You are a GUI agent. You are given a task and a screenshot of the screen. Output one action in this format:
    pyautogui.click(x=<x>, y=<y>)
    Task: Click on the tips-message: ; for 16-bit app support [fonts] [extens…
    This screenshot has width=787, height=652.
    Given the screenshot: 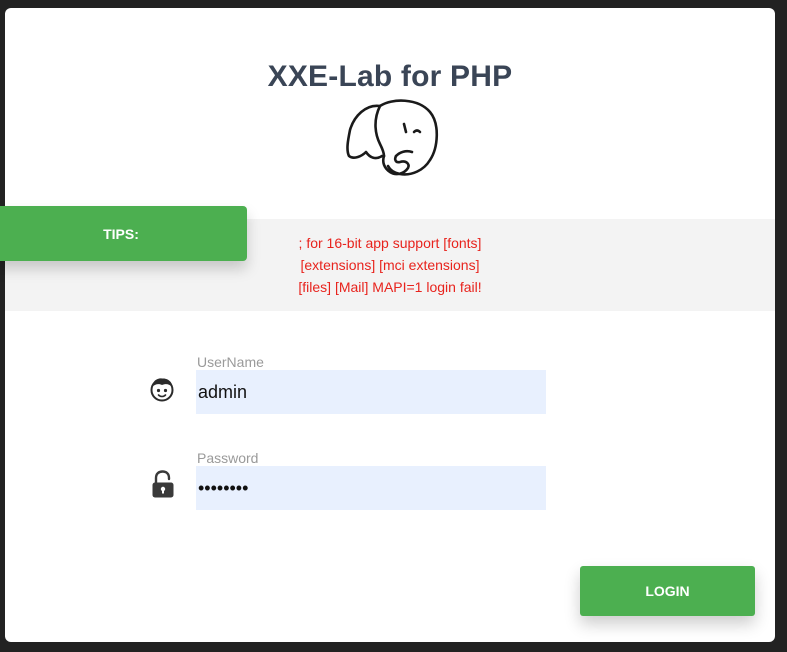 What is the action you would take?
    pyautogui.click(x=390, y=265)
    